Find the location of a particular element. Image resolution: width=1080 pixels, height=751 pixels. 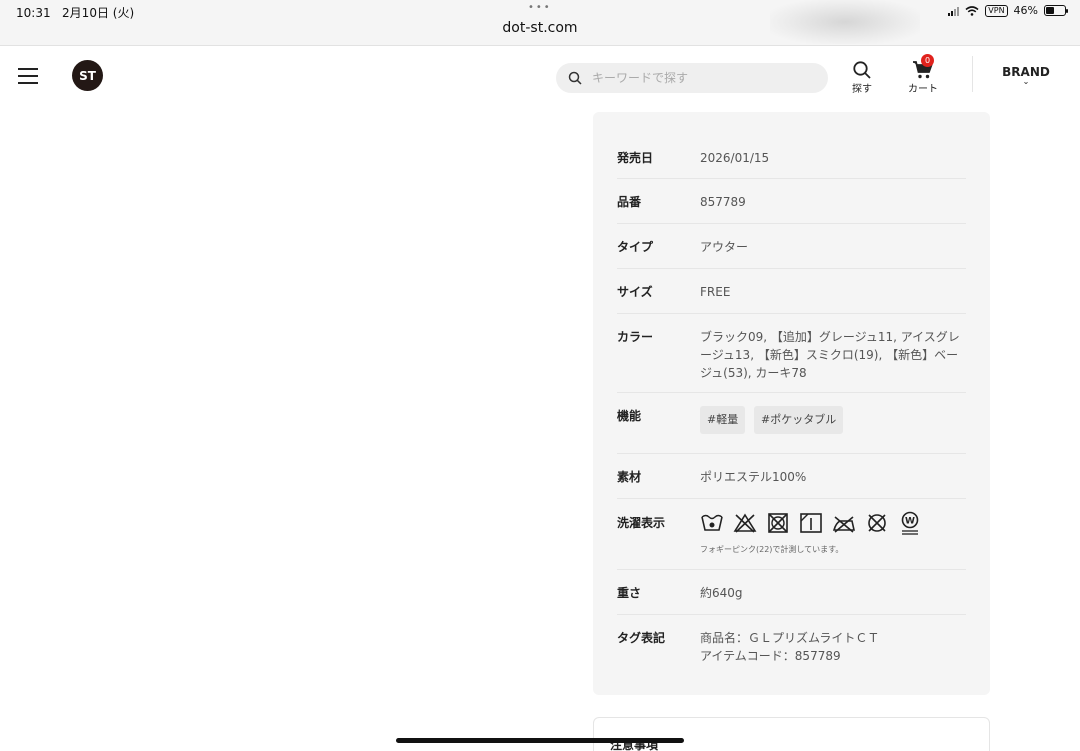

status-time: 10:31 2月10日 (火) is located at coordinates (75, 13).